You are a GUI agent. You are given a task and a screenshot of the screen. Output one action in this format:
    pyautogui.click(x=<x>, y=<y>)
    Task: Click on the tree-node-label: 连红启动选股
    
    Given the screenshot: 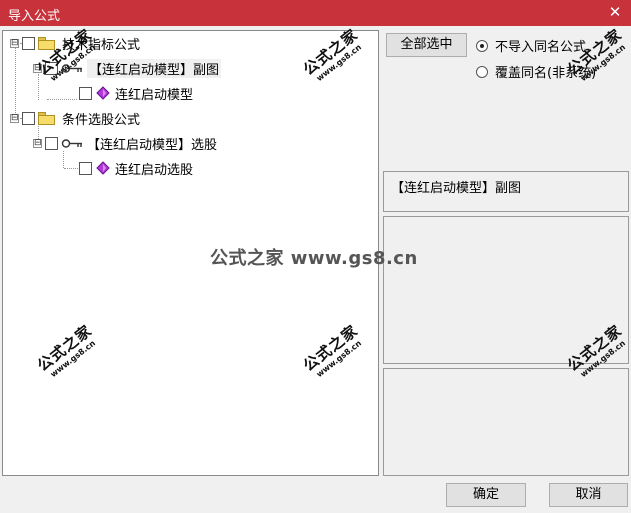 What is the action you would take?
    pyautogui.click(x=154, y=170)
    